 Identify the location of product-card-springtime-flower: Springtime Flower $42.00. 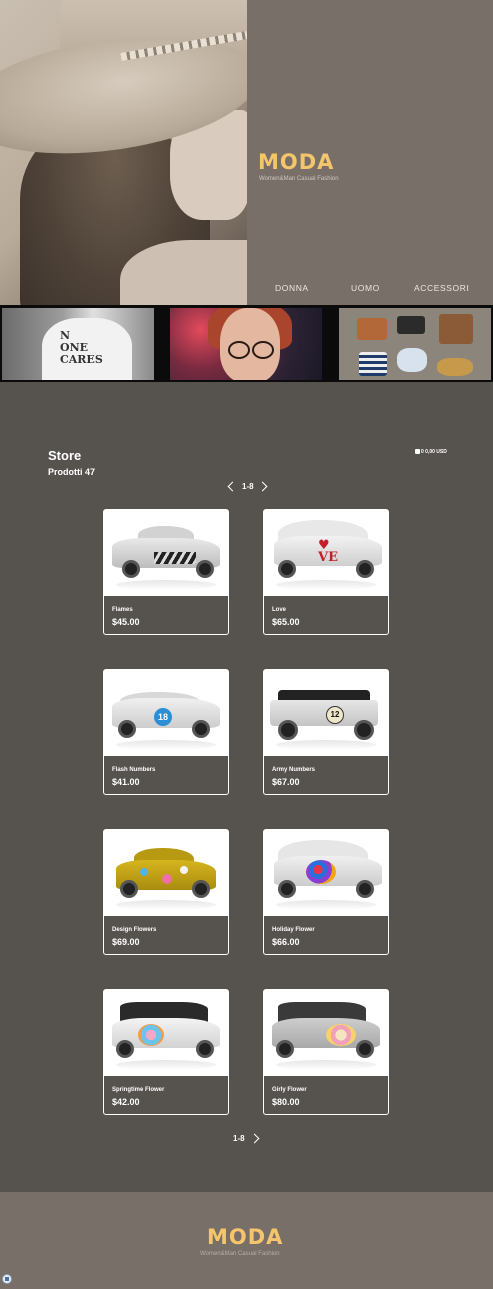
(166, 1052).